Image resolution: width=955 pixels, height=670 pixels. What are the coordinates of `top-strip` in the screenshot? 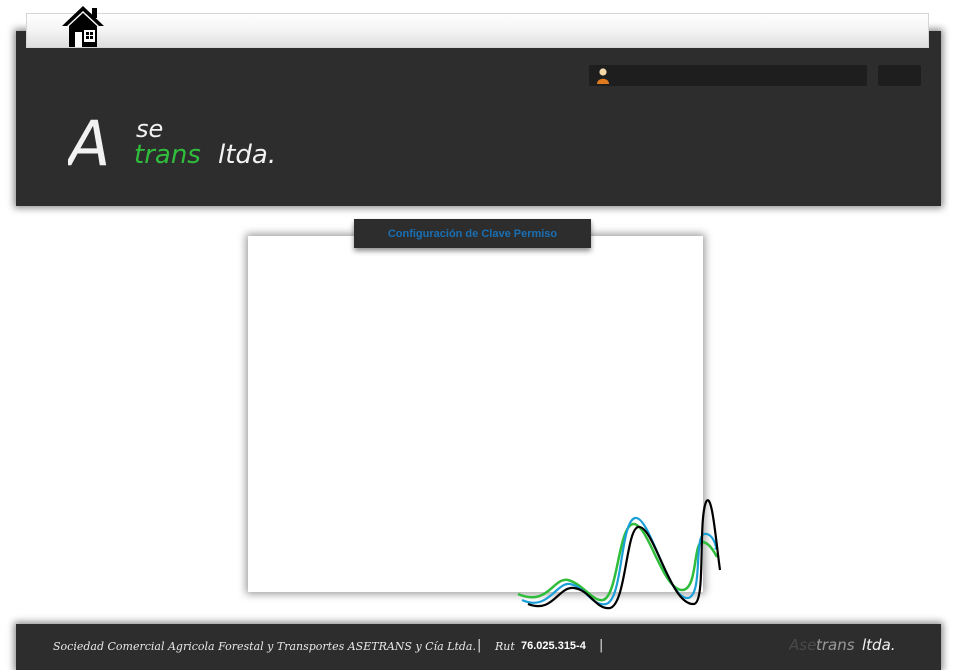 It's located at (477, 30).